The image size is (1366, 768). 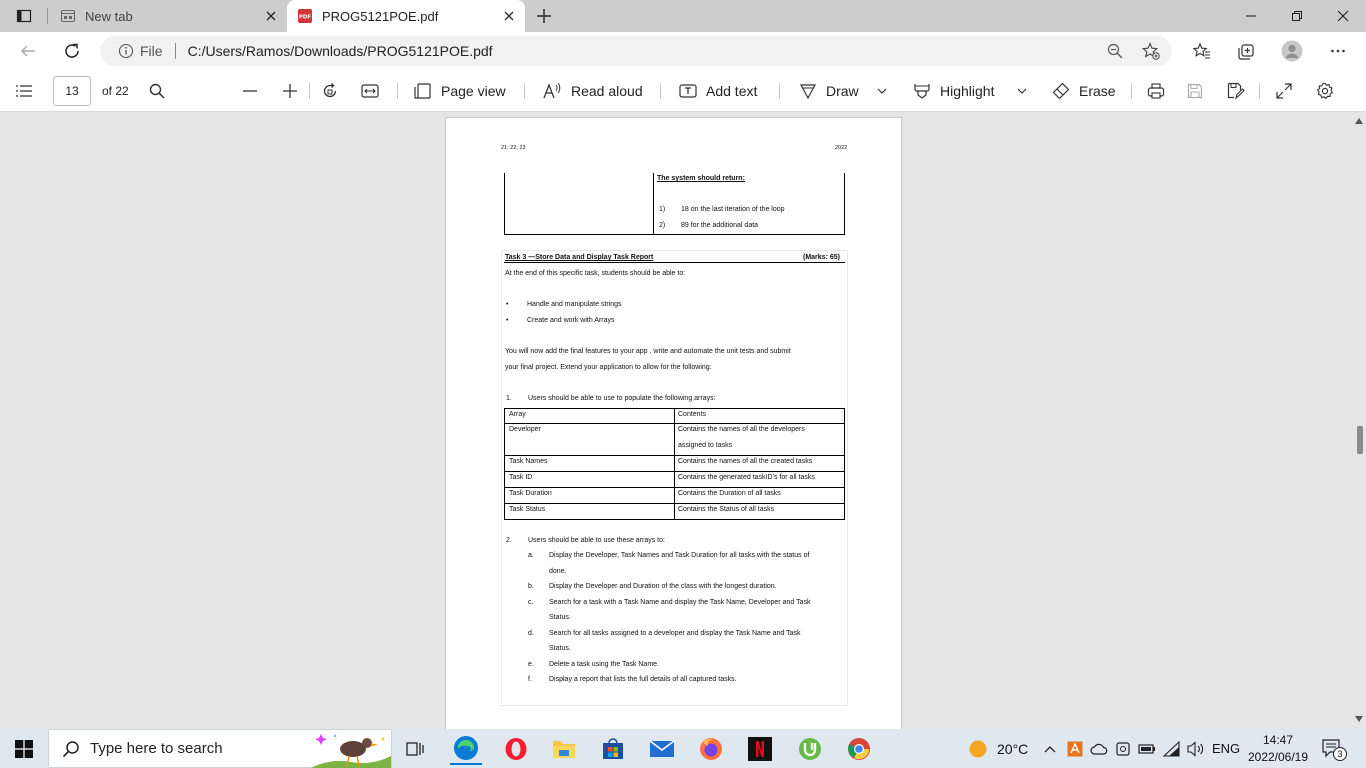 I want to click on sub-item-letter: d., so click(x=531, y=633).